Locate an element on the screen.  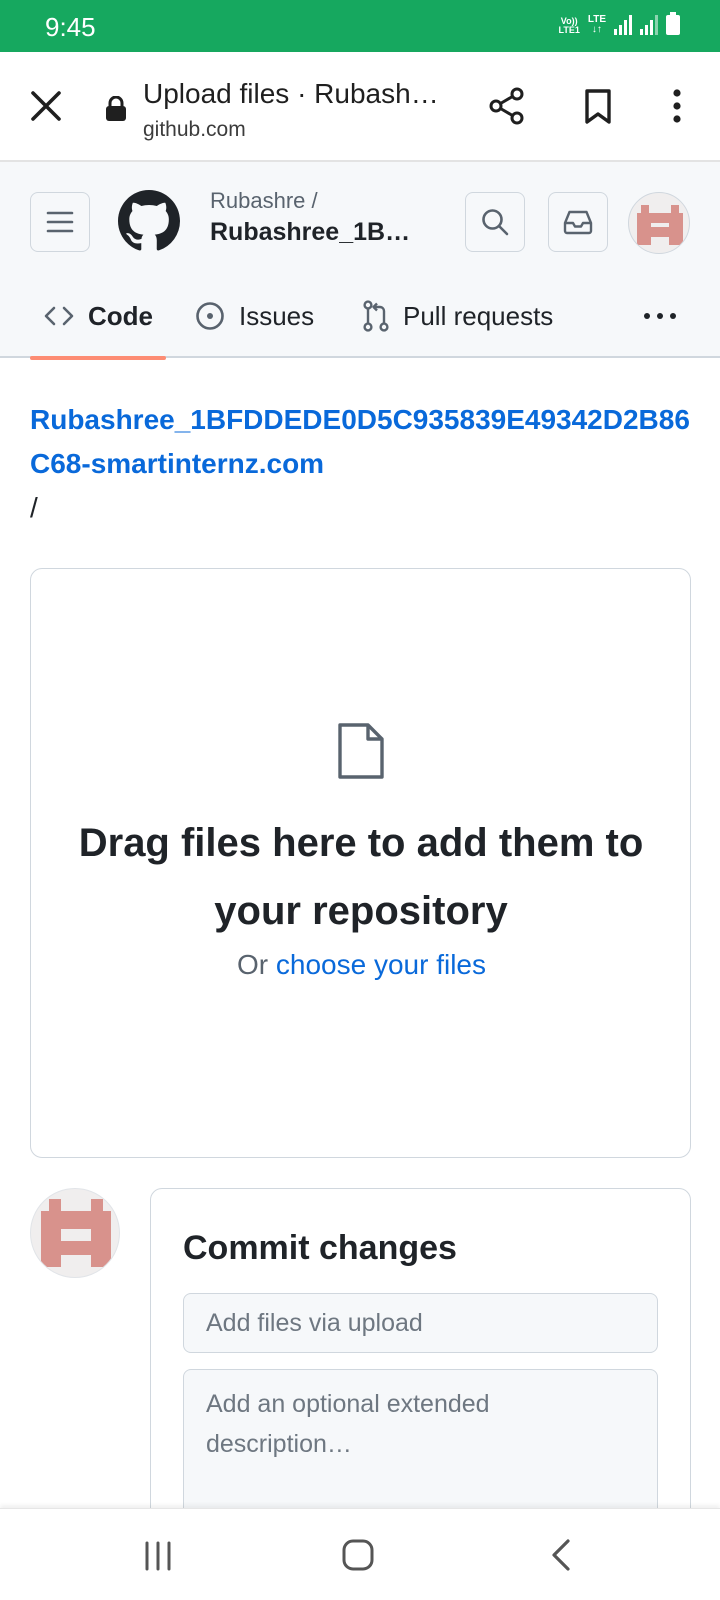
dropzone-prefix: Or is located at coordinates (253, 964).